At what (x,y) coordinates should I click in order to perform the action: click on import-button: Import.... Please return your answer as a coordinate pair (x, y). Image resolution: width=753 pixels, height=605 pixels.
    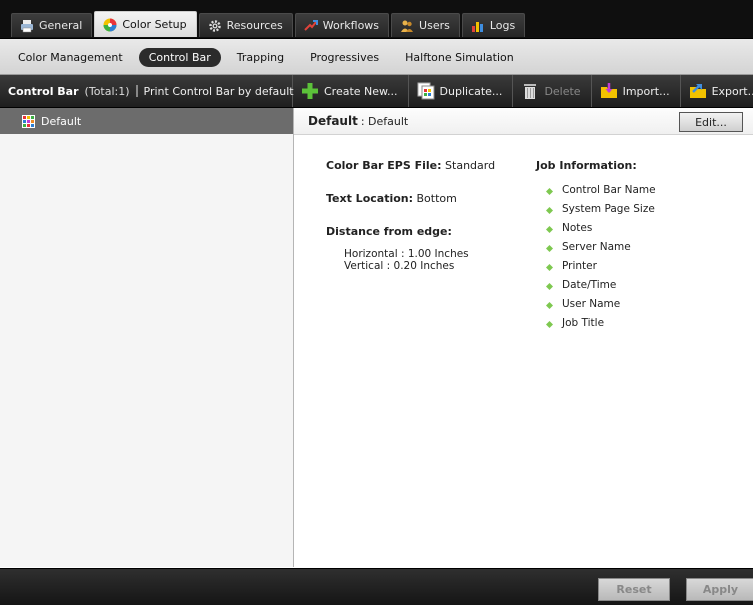
    Looking at the image, I should click on (636, 91).